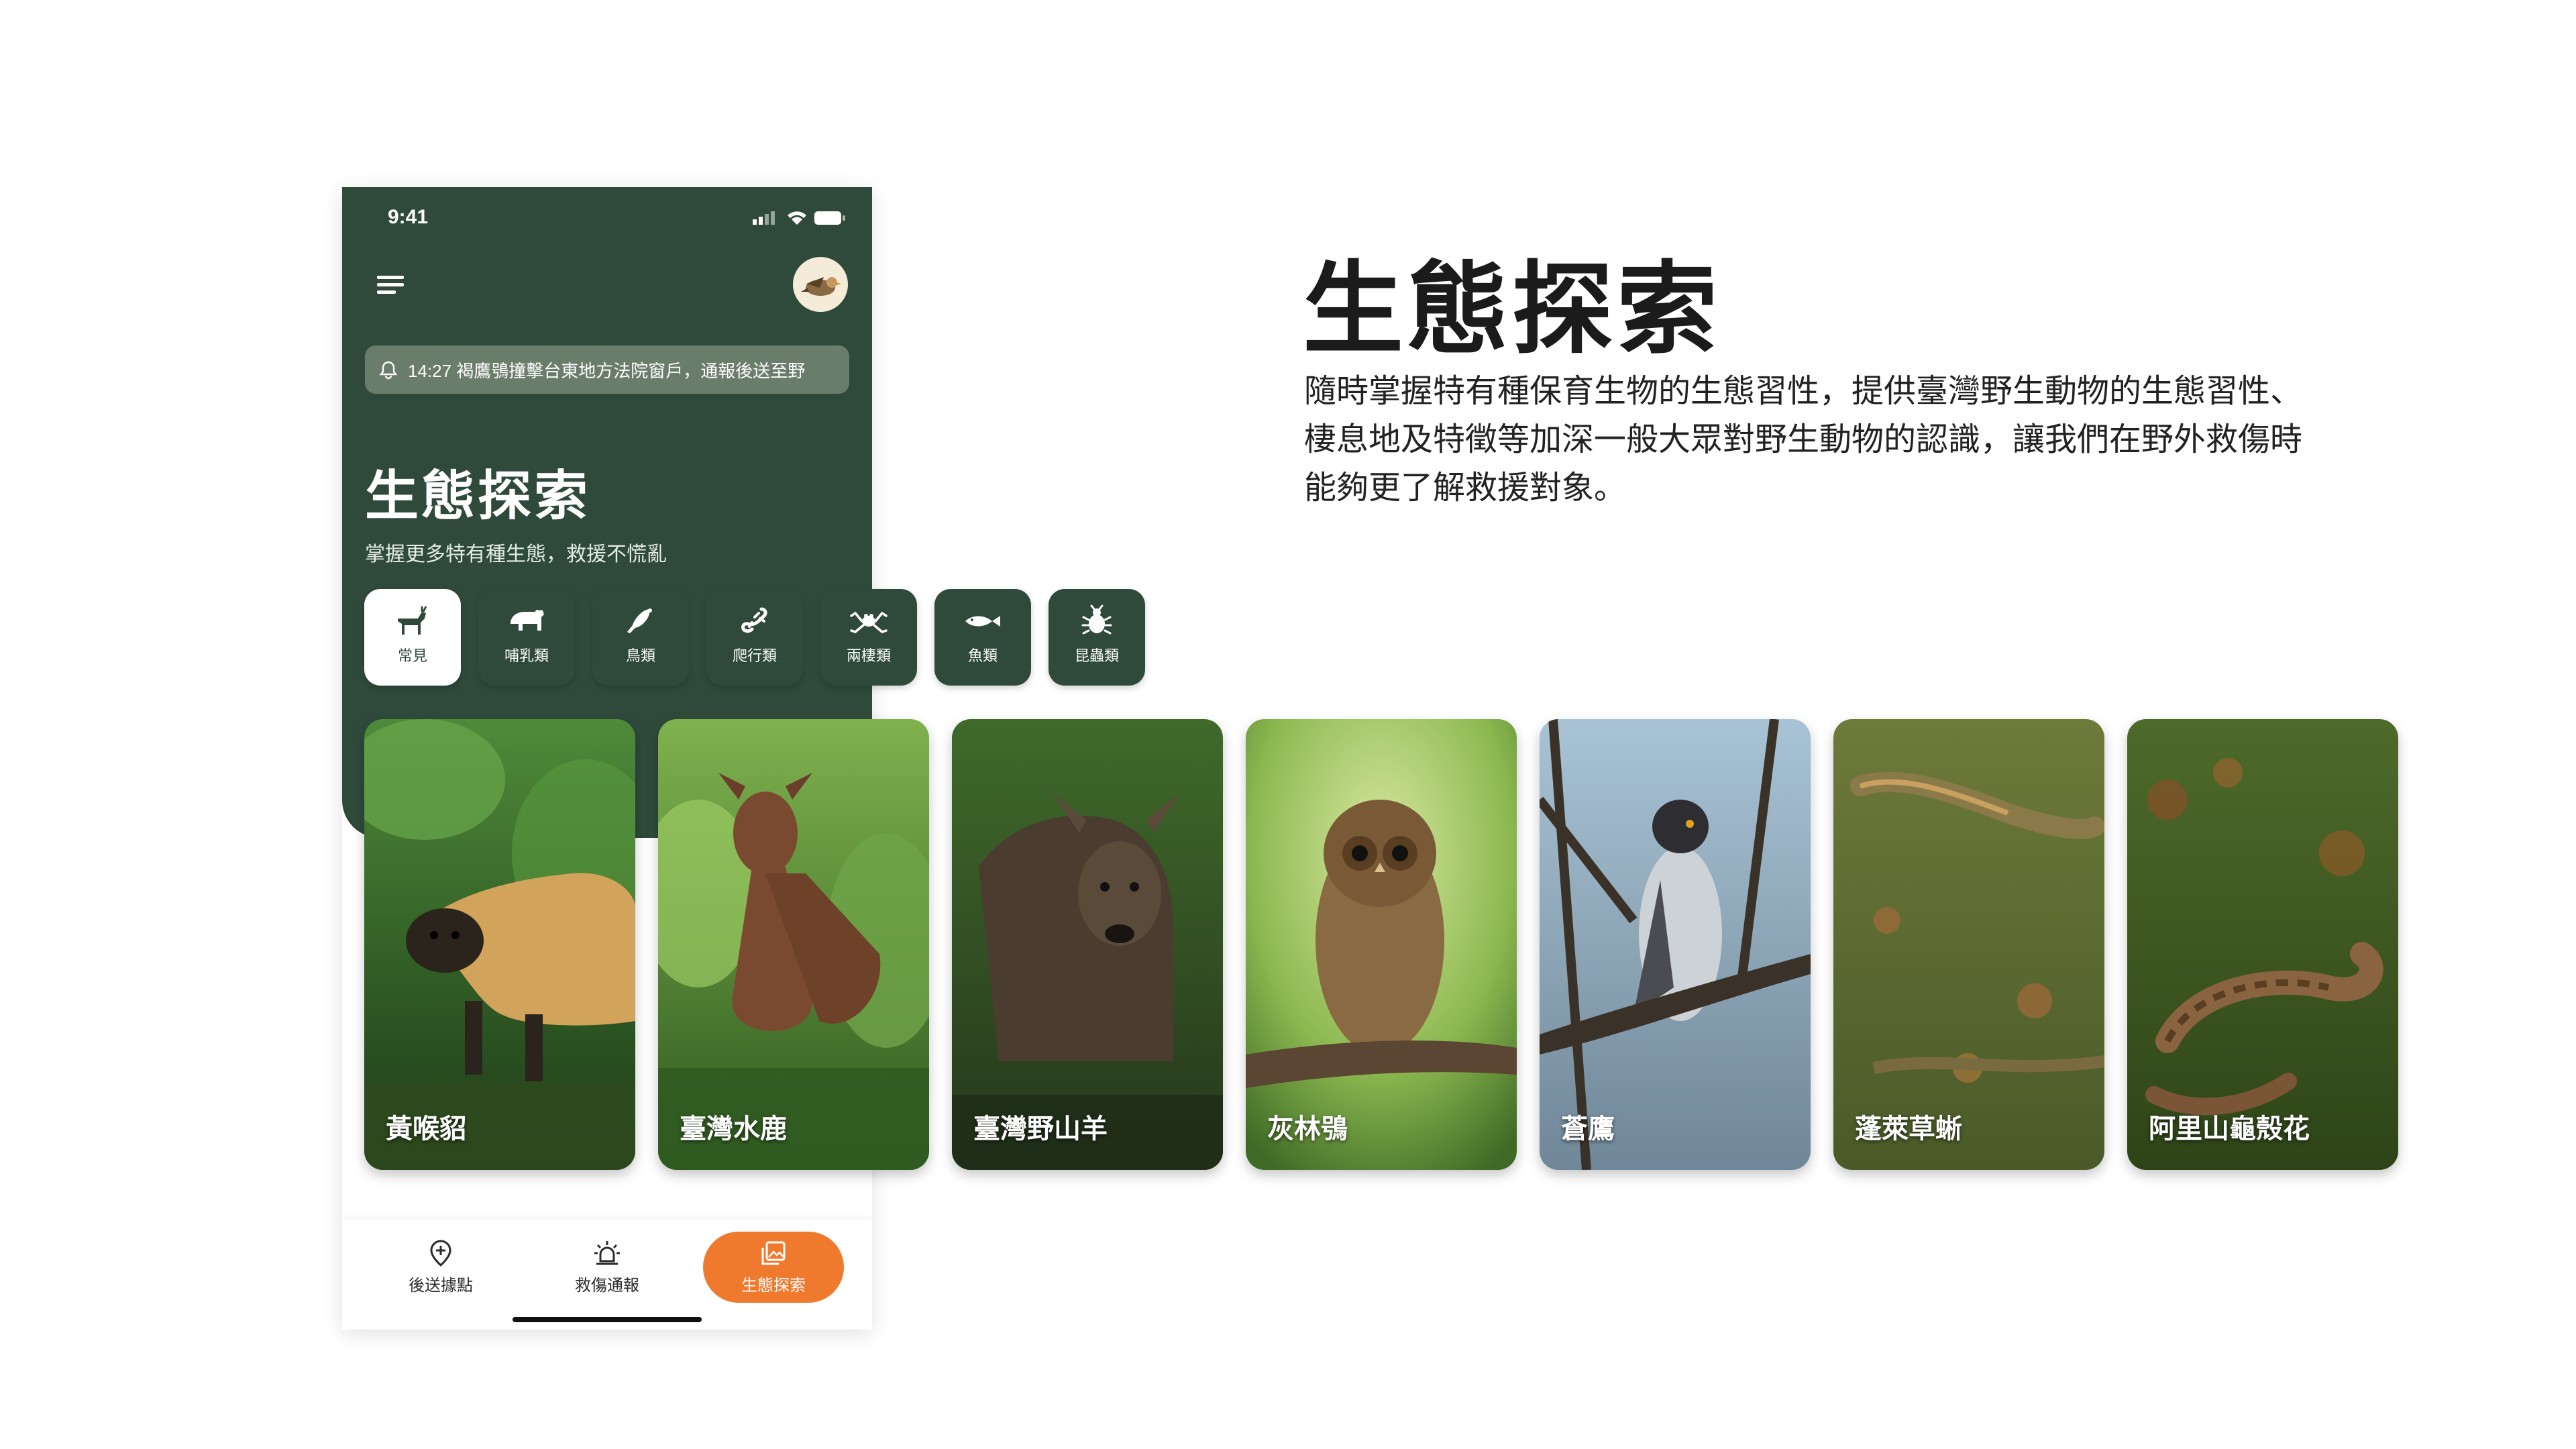 This screenshot has height=1449, width=2576. I want to click on animal-card-takydromus-lizard: 蓬萊草蜥, so click(1968, 944).